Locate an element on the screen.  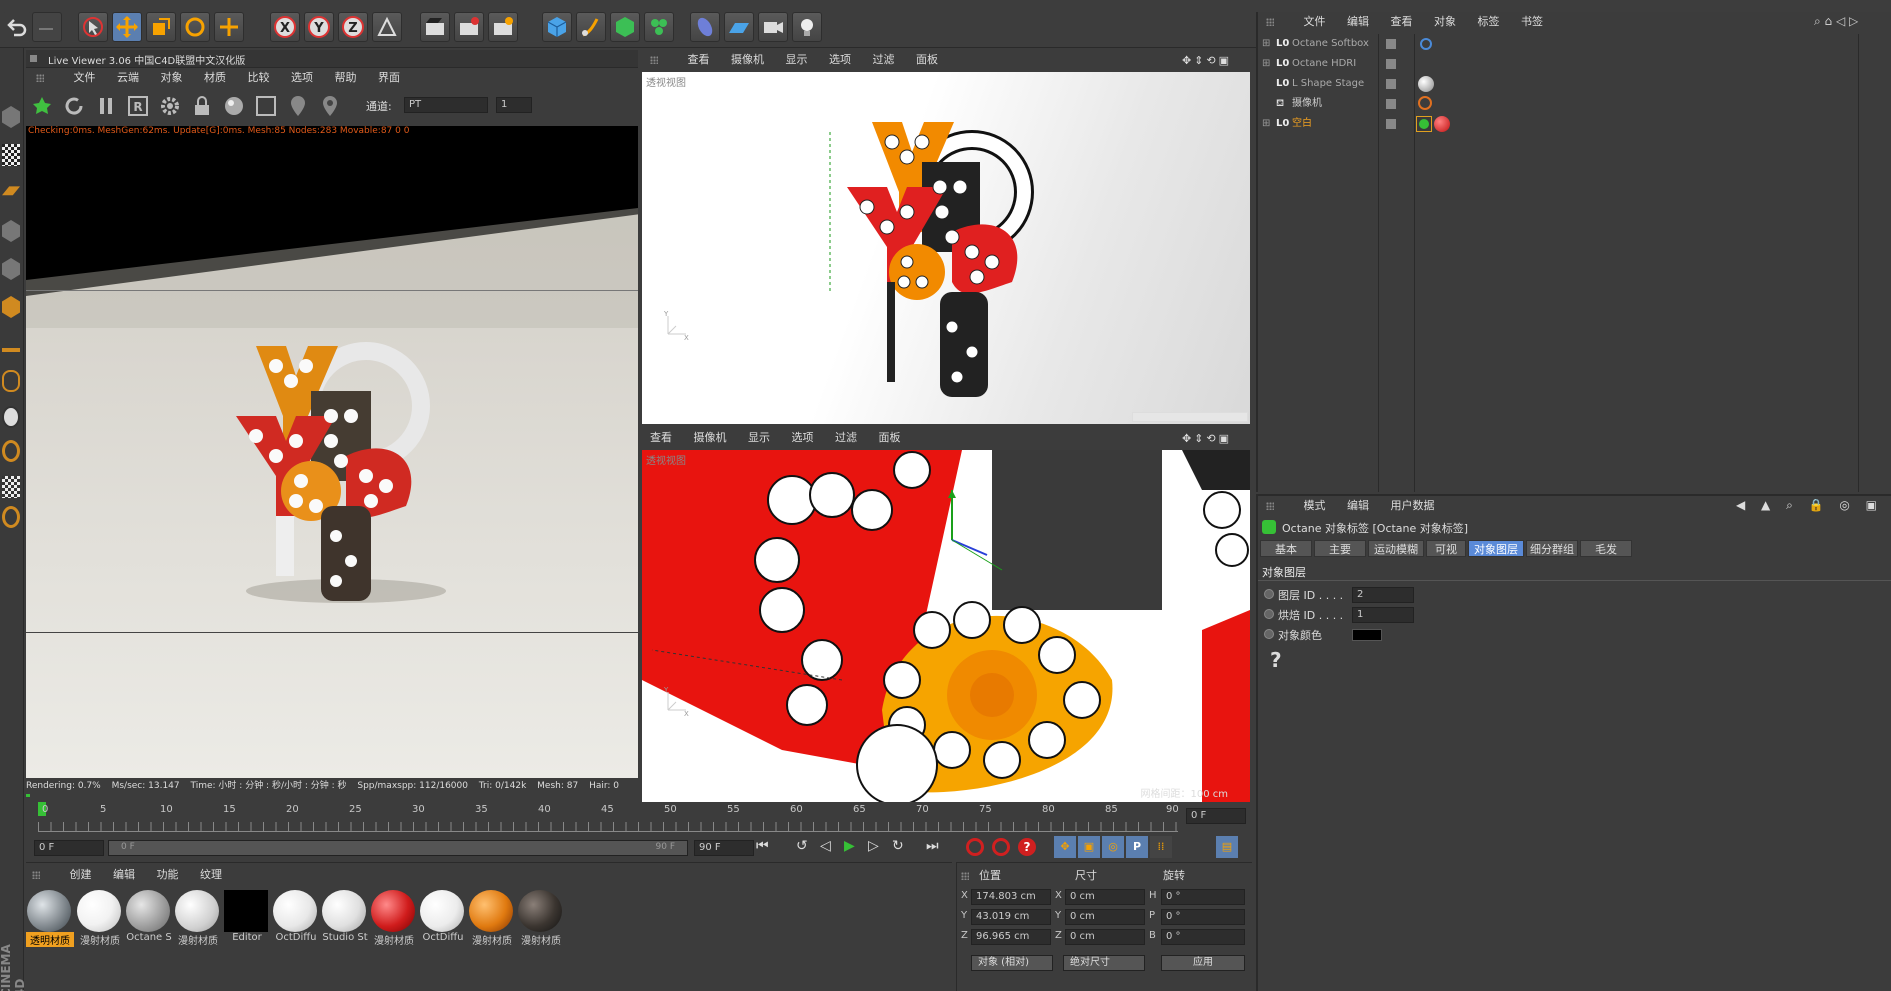
texture-mode-icon is located at coordinates (11, 155).